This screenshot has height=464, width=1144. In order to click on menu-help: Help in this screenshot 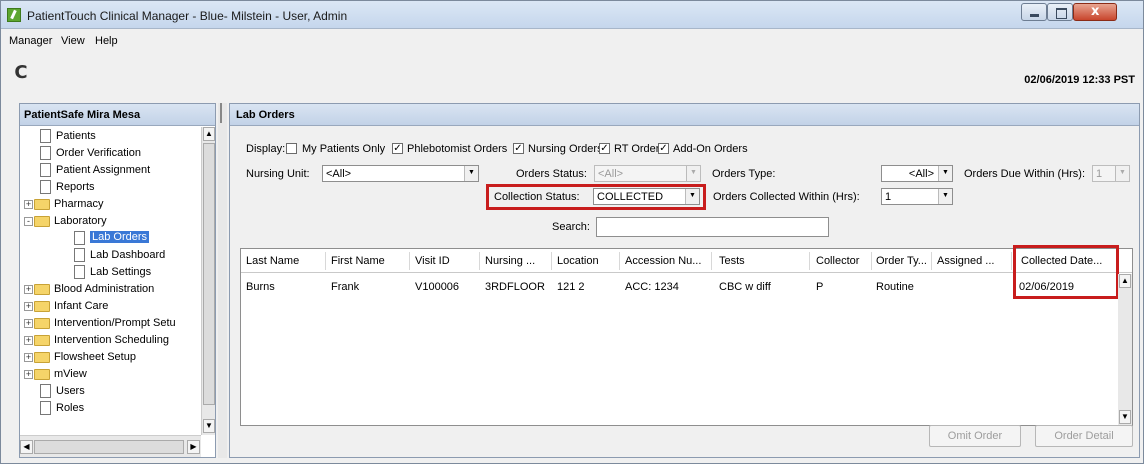, I will do `click(106, 41)`.